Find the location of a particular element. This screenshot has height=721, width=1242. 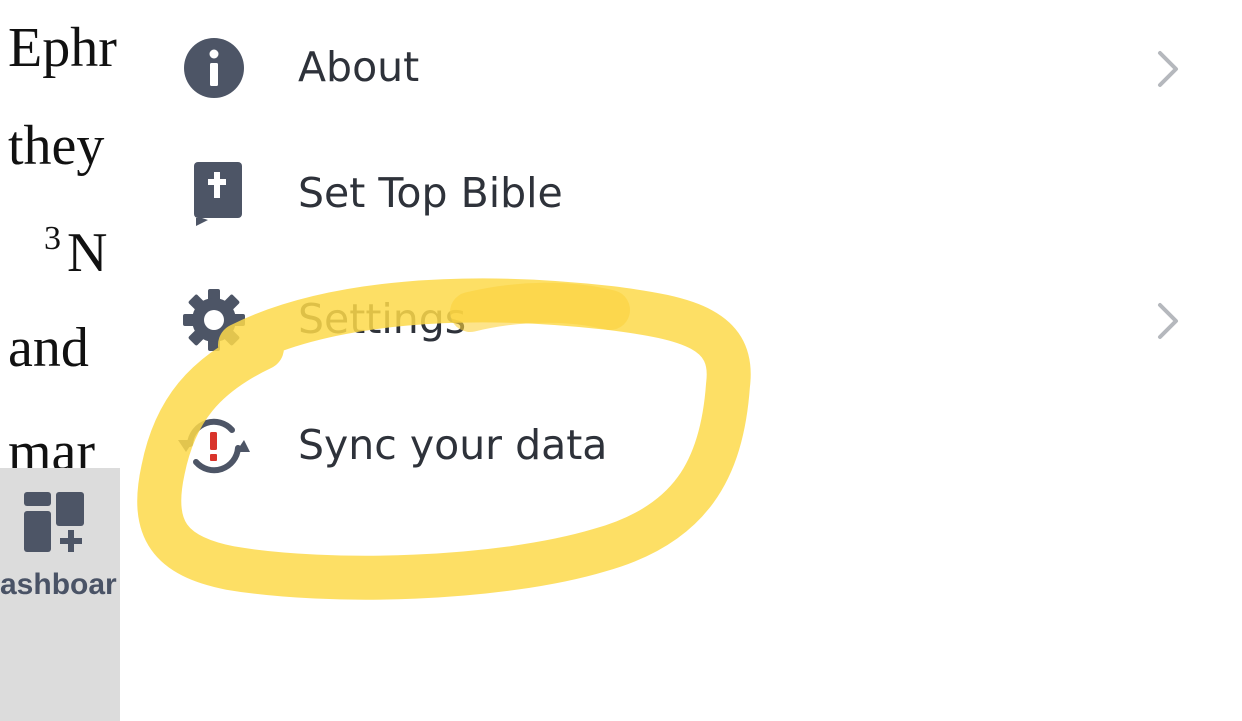

menu-item-label: Sync your data is located at coordinates (453, 445).